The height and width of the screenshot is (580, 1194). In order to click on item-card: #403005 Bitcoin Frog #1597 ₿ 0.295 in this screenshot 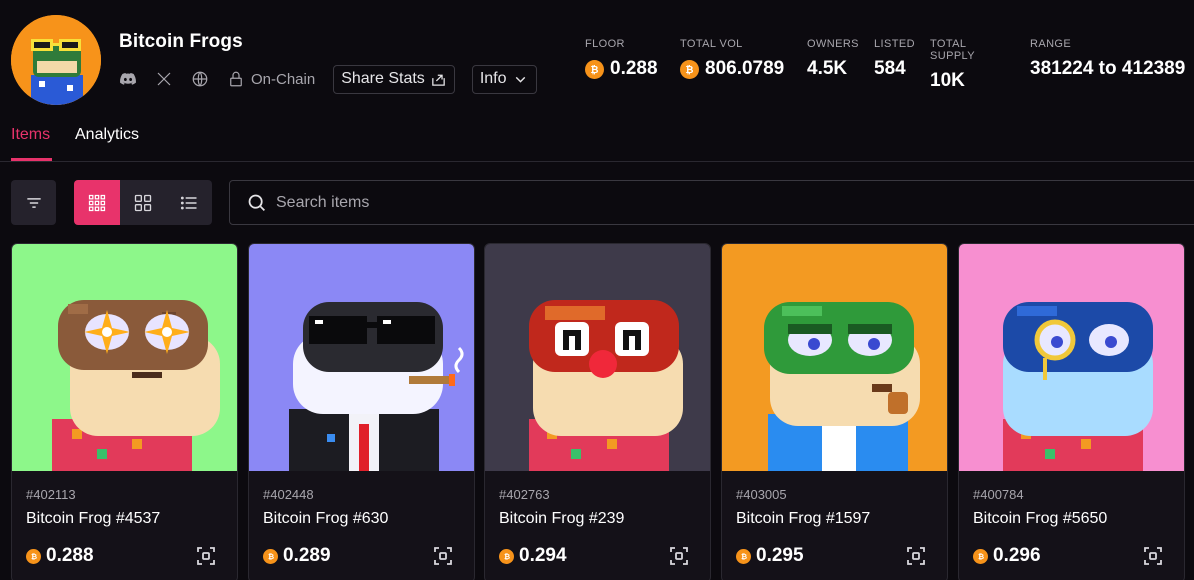, I will do `click(834, 411)`.